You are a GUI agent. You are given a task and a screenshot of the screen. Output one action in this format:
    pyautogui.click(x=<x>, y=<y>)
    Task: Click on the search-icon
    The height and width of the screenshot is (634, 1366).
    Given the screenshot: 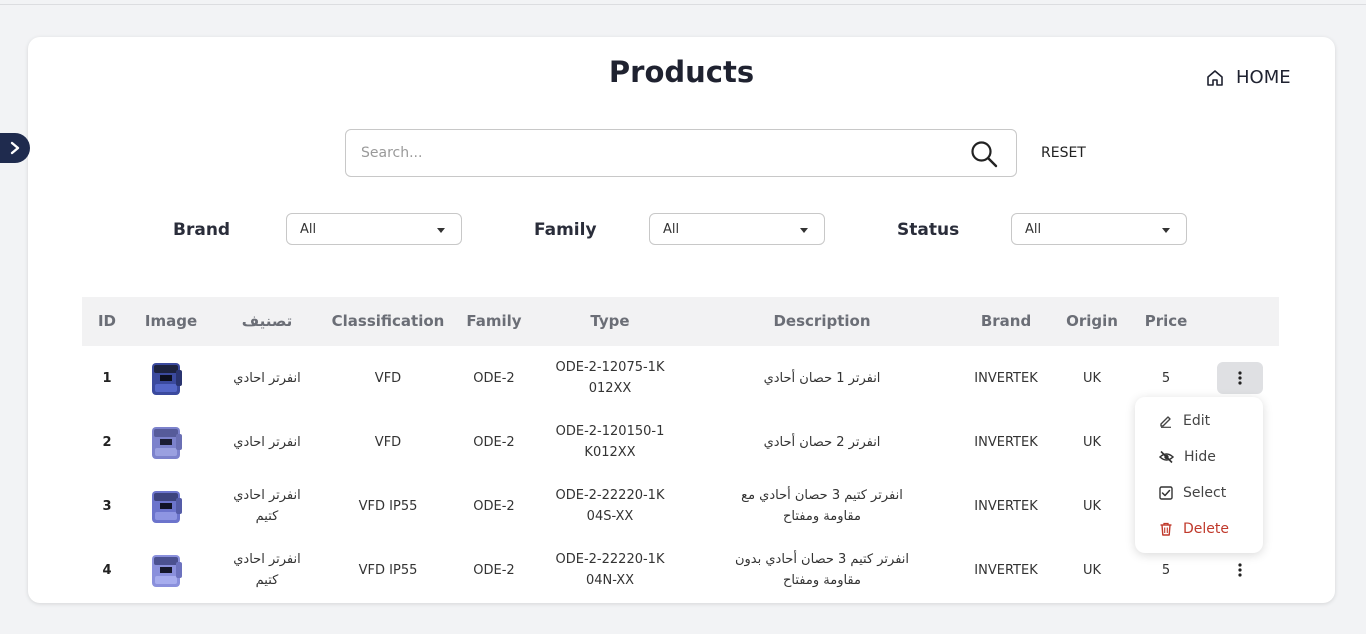 What is the action you would take?
    pyautogui.click(x=984, y=154)
    